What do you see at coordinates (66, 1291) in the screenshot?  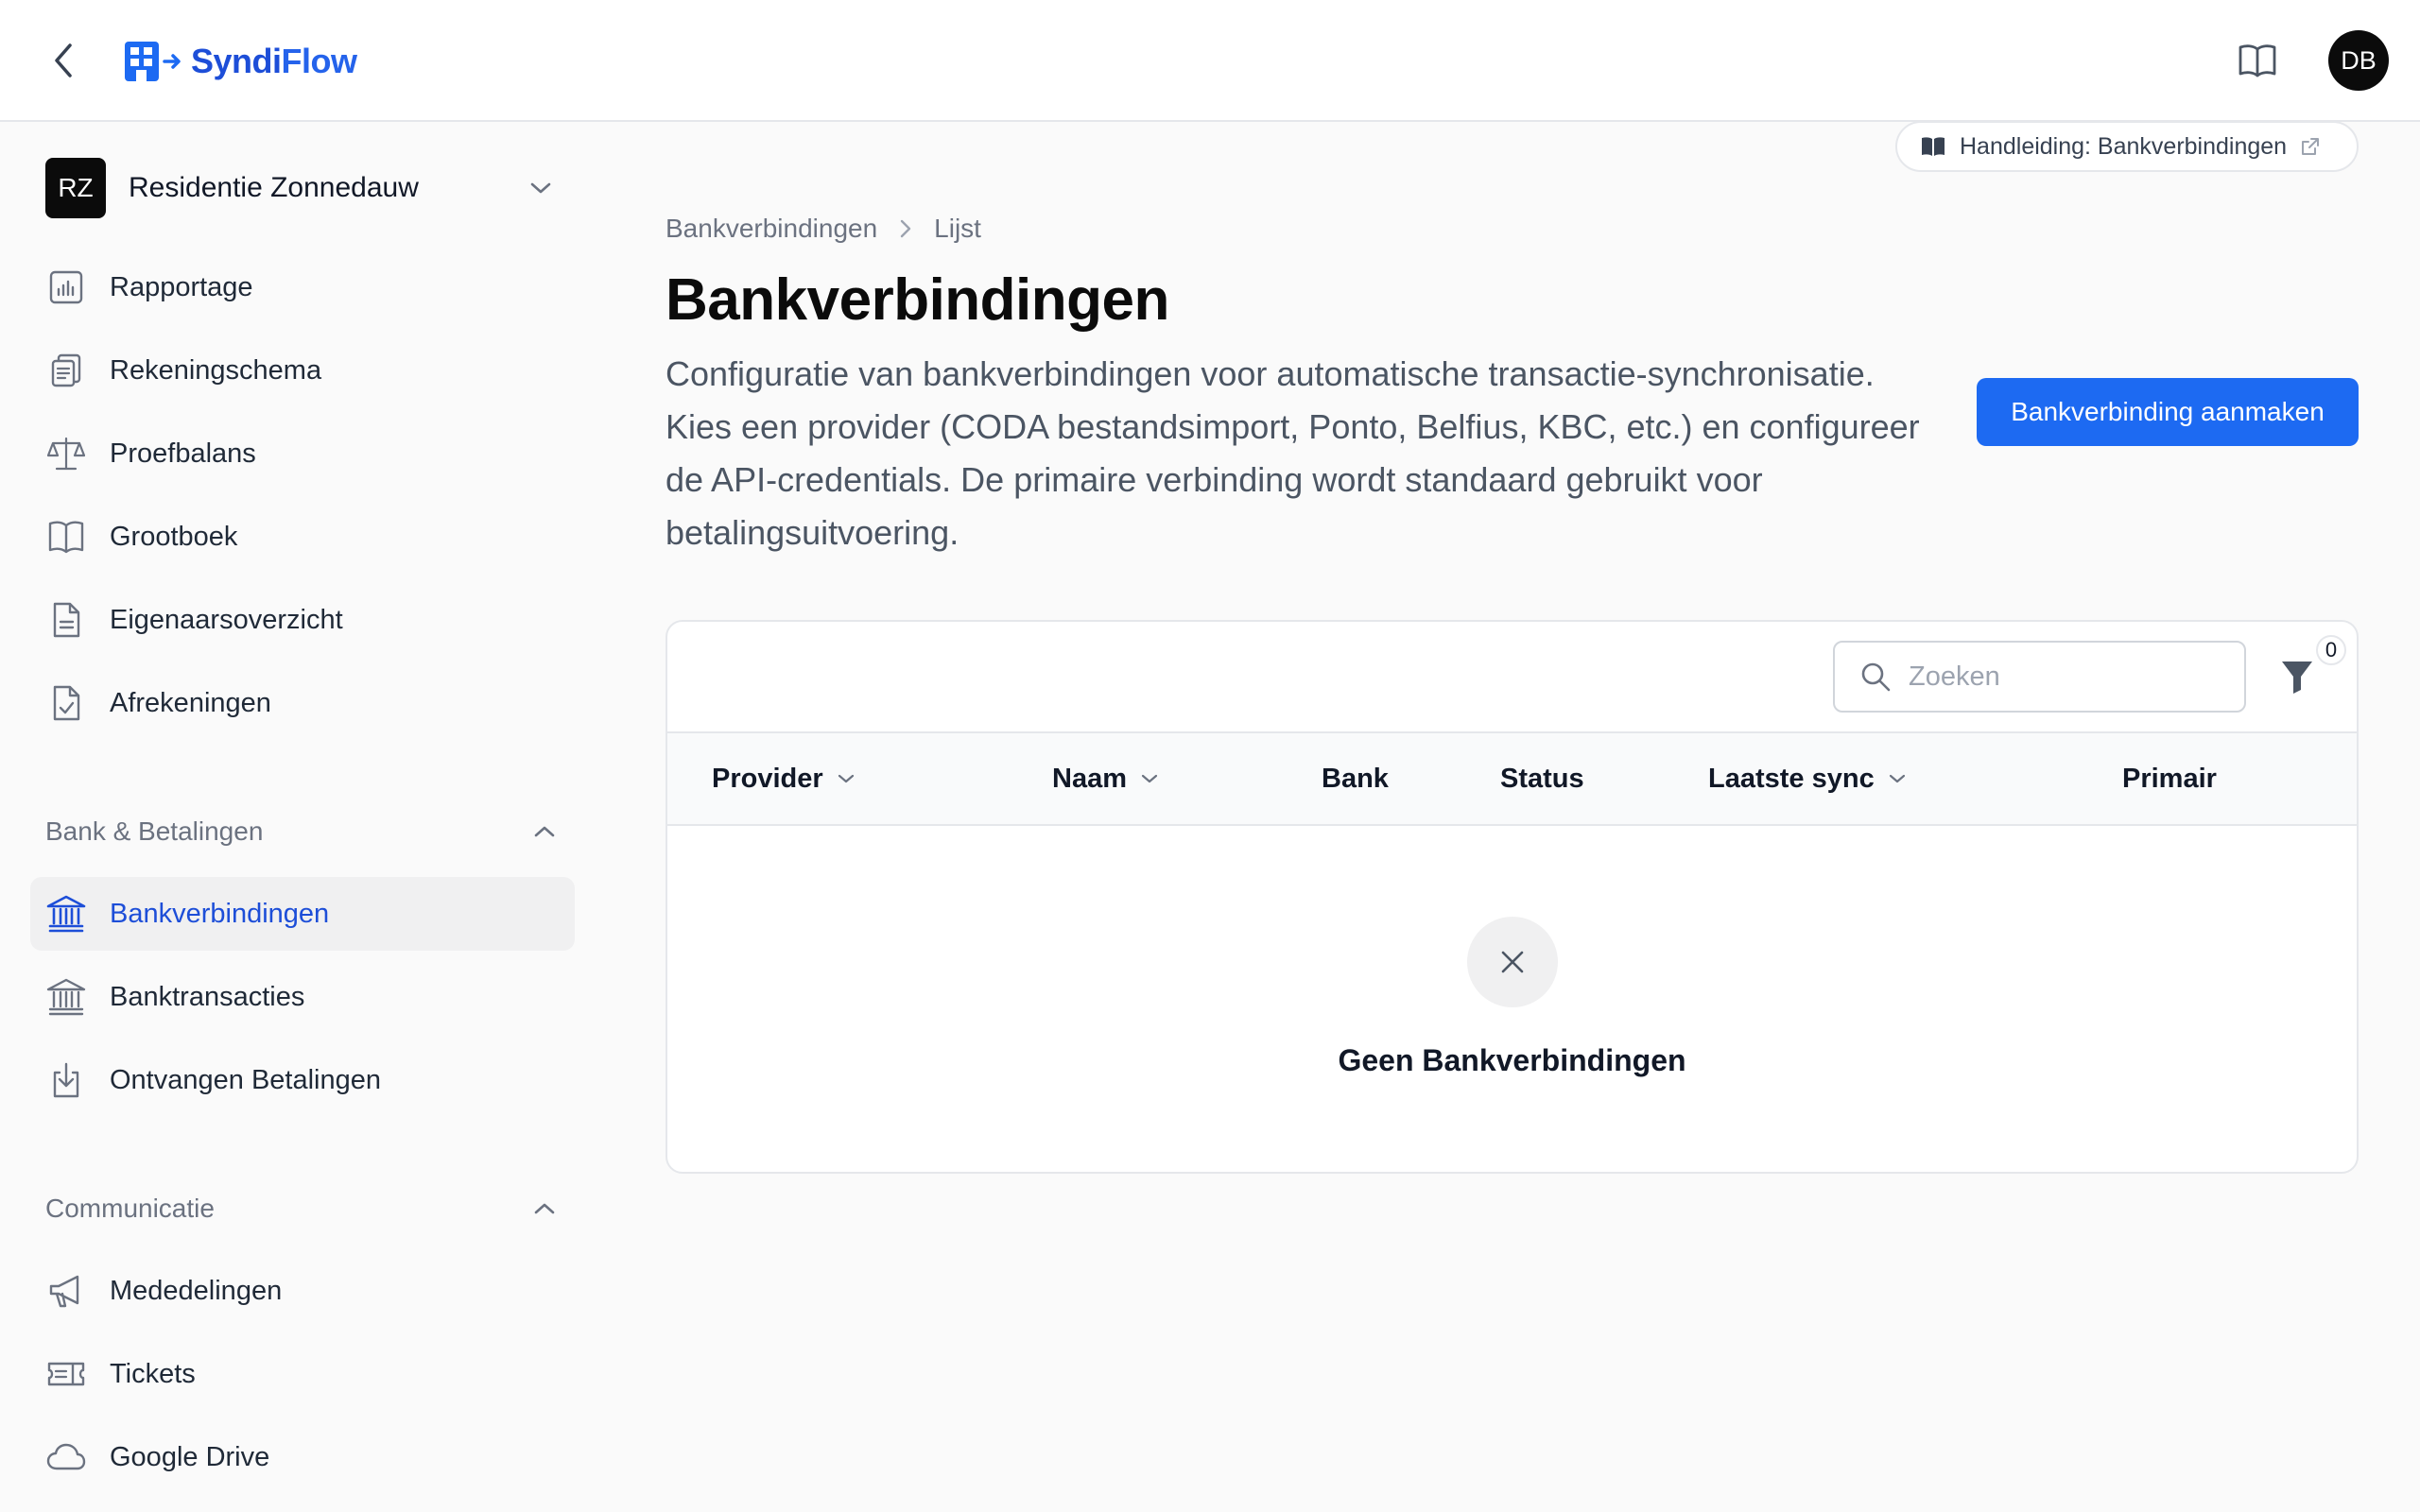 I see `megaphone-icon` at bounding box center [66, 1291].